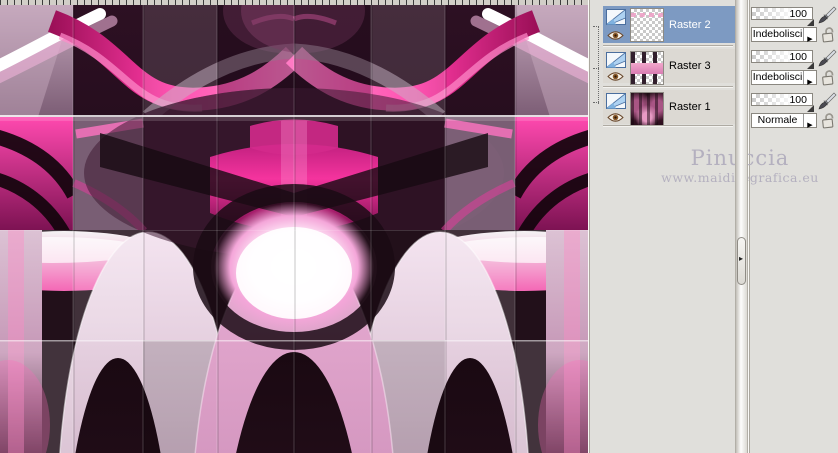 This screenshot has width=838, height=453. I want to click on blend-mode-value: Normale, so click(777, 120).